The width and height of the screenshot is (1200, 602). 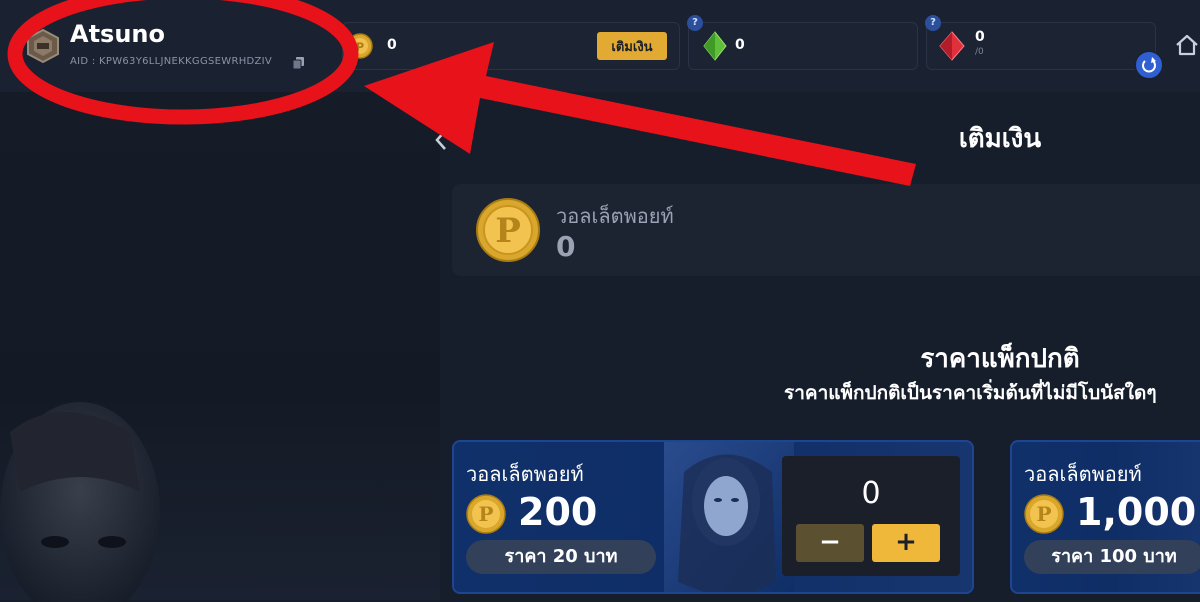 I want to click on pack-card: วอลเล็ตพอยท์ P 200 ราคา 20 บาท 0 − +, so click(x=713, y=517).